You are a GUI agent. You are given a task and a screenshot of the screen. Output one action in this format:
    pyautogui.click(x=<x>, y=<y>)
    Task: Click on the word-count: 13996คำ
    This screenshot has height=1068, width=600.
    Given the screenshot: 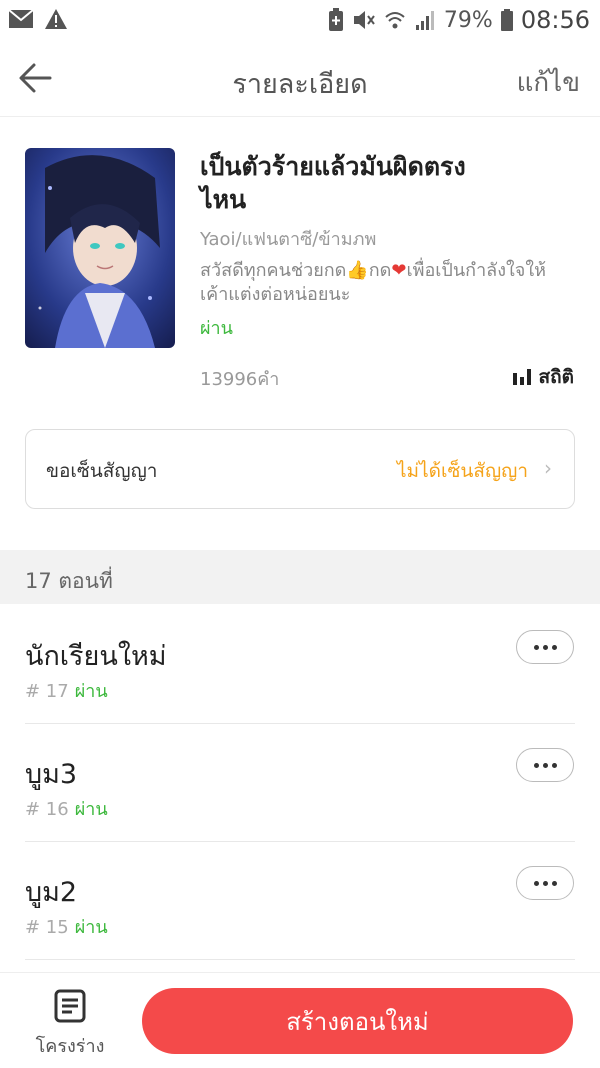 What is the action you would take?
    pyautogui.click(x=240, y=379)
    